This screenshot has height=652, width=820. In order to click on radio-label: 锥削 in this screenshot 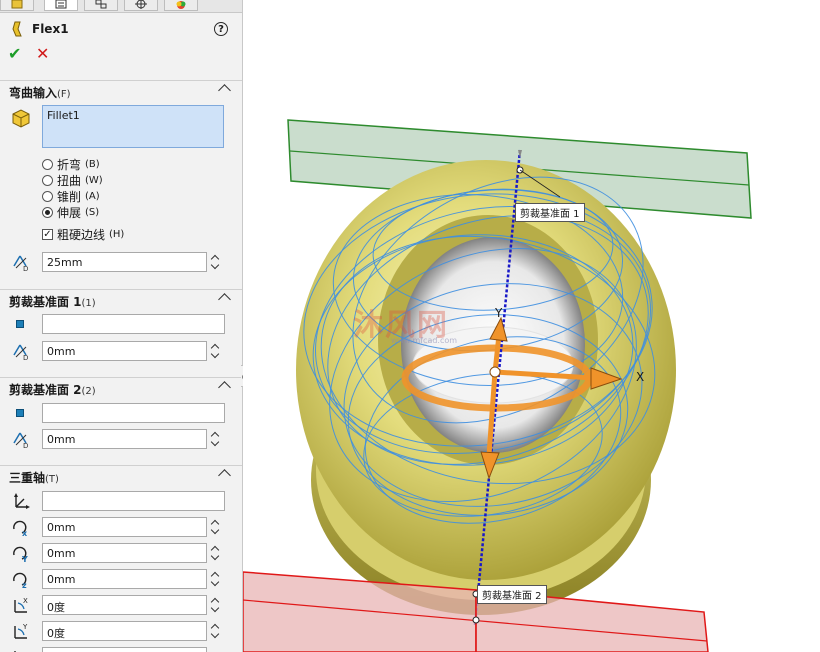, I will do `click(69, 196)`.